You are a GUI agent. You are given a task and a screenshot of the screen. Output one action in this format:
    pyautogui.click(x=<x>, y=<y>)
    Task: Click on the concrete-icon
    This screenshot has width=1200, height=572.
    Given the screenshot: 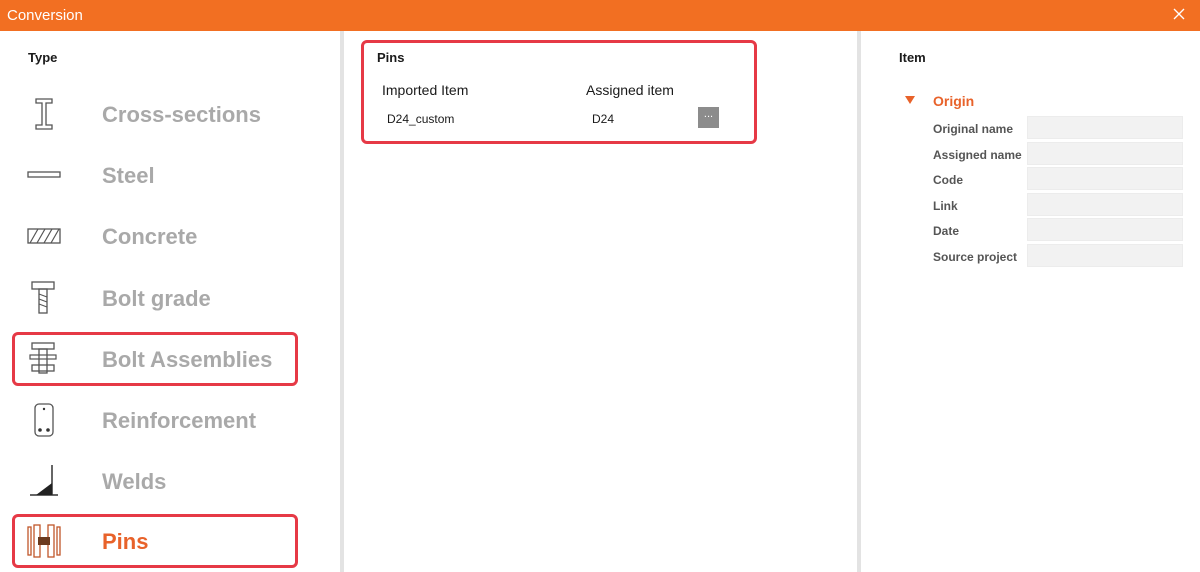 What is the action you would take?
    pyautogui.click(x=44, y=236)
    